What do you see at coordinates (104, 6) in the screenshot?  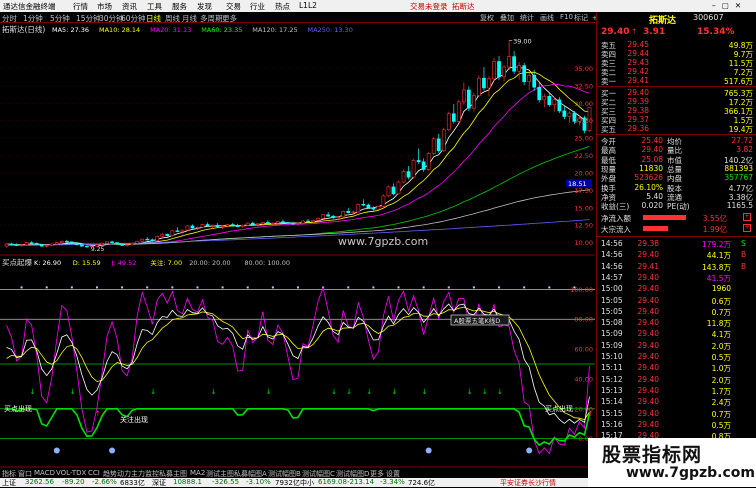 I see `menu-market: 市场` at bounding box center [104, 6].